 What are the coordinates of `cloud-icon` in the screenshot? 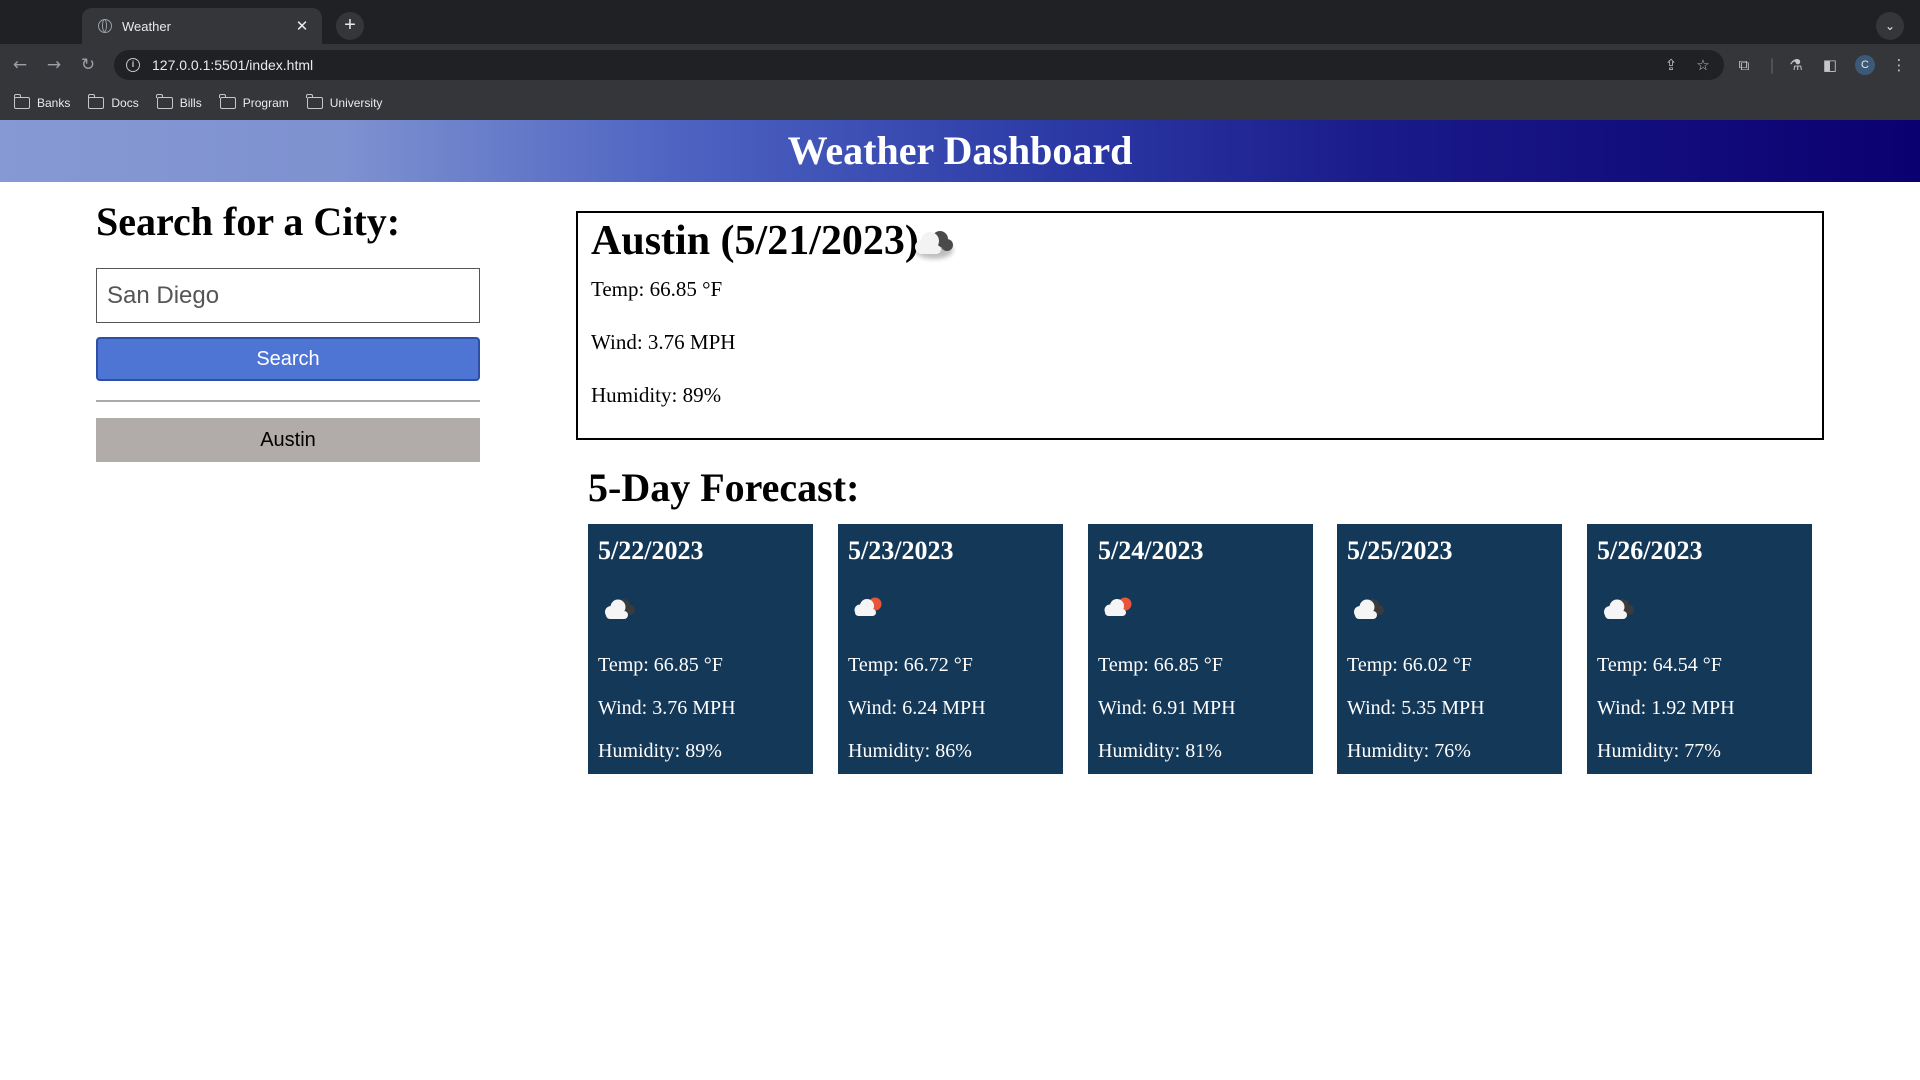 It's located at (934, 245).